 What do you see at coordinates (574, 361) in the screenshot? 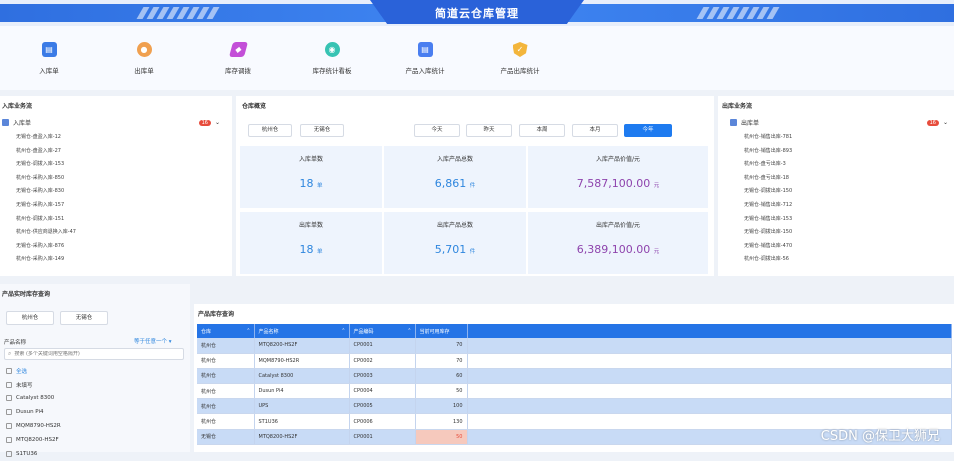
I see `table-row: 杭州仓 MQM8790-HS2R CP0002 70` at bounding box center [574, 361].